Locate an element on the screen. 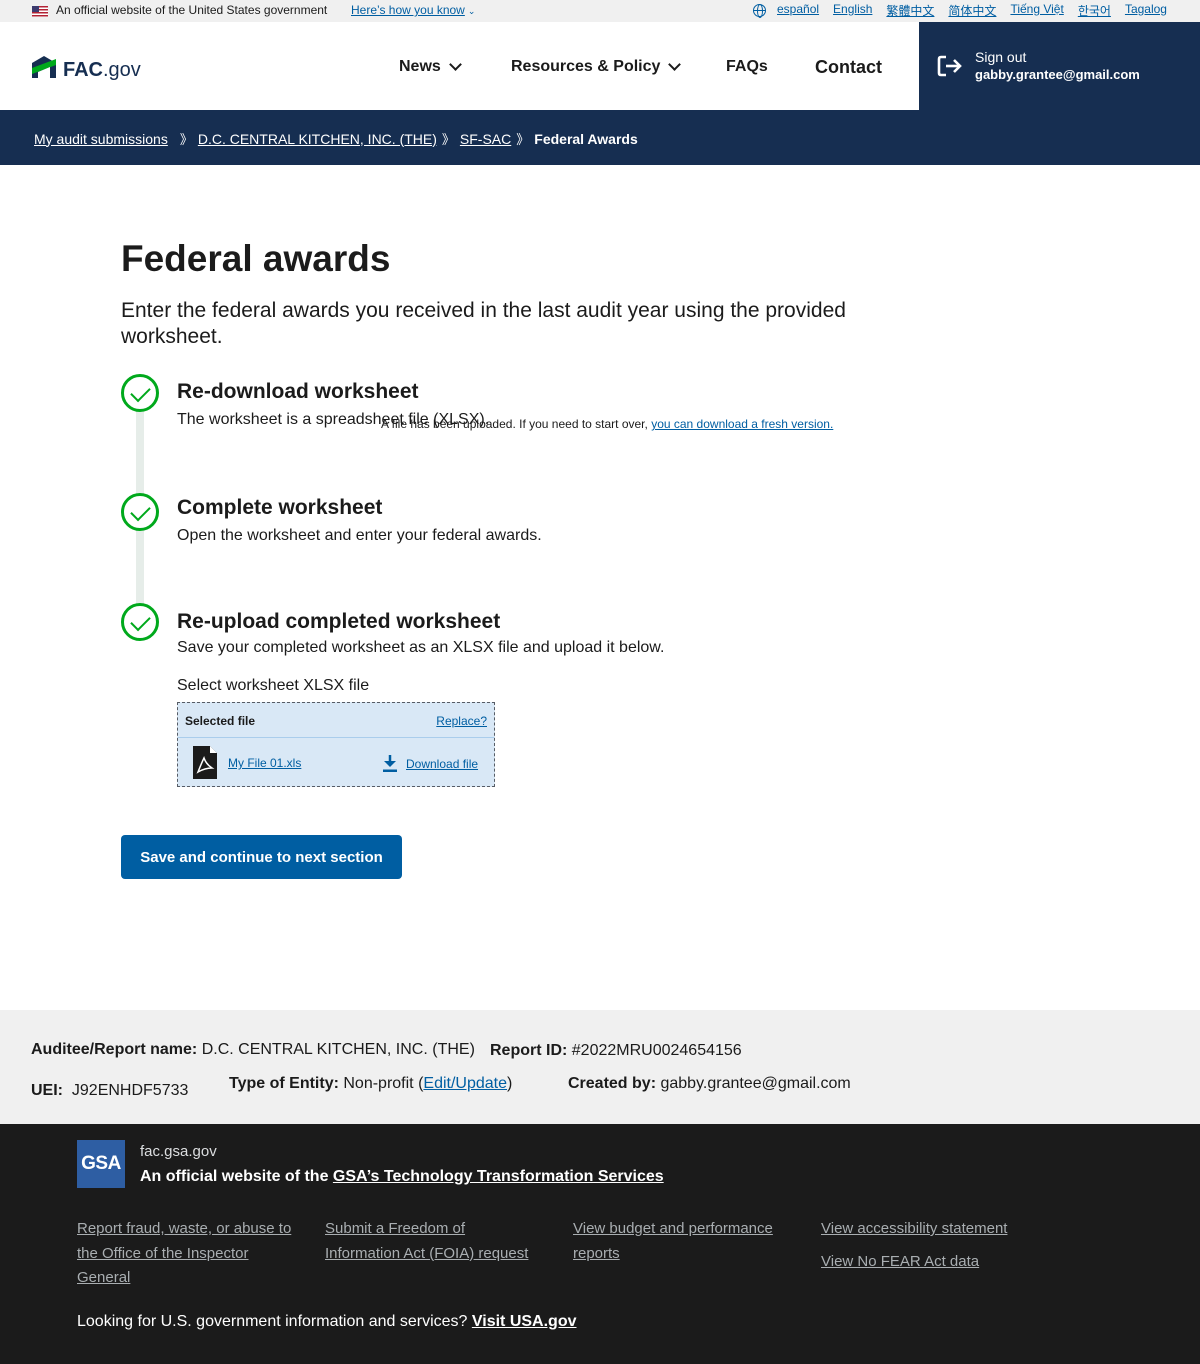  report-id-field: Report ID: #2022MRU0024654156 is located at coordinates (616, 1051).